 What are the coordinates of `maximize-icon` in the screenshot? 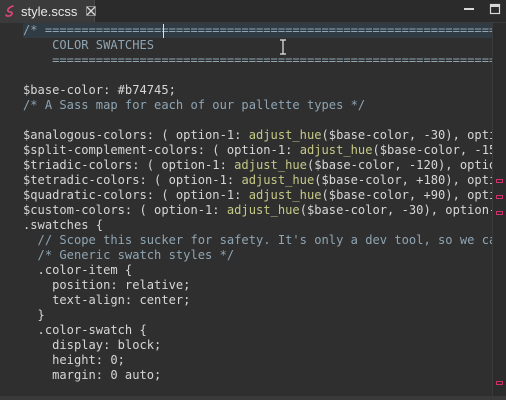 It's located at (495, 9).